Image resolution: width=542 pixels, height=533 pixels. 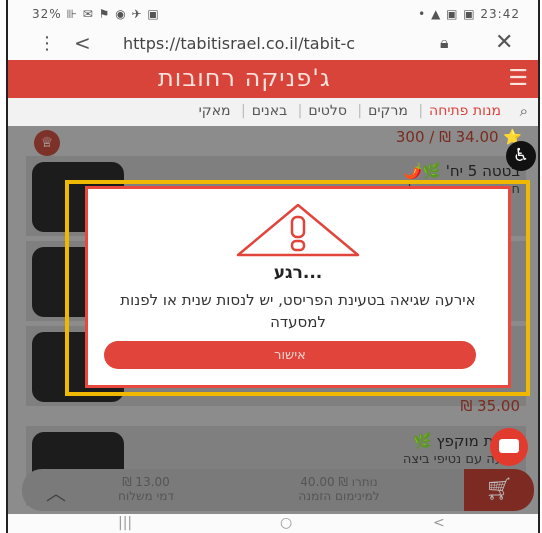 I want to click on search-icon: ⌕, so click(x=524, y=111).